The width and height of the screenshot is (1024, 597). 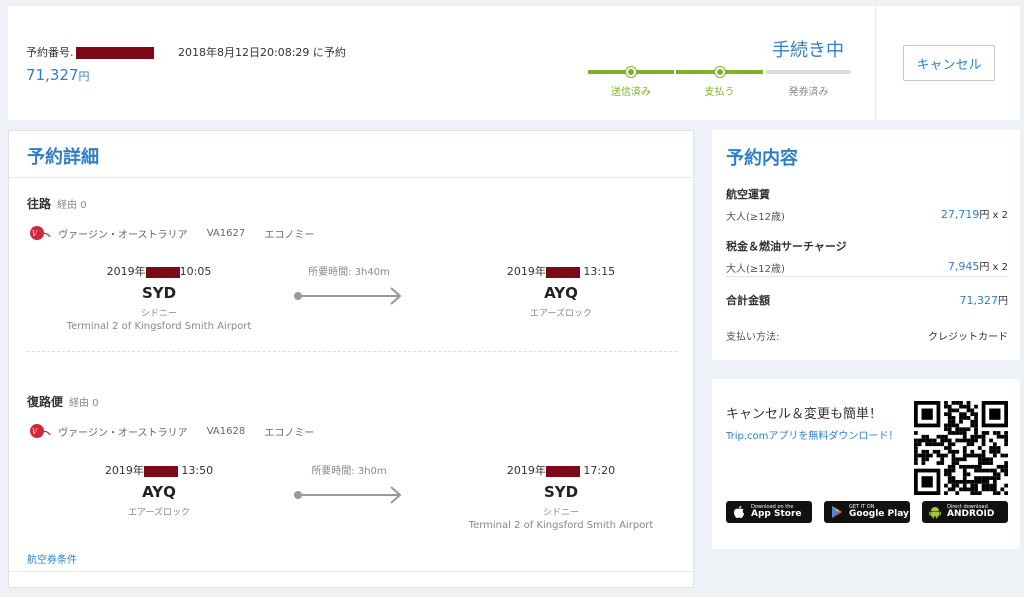 What do you see at coordinates (748, 194) in the screenshot?
I see `fare-label: 航空運賃` at bounding box center [748, 194].